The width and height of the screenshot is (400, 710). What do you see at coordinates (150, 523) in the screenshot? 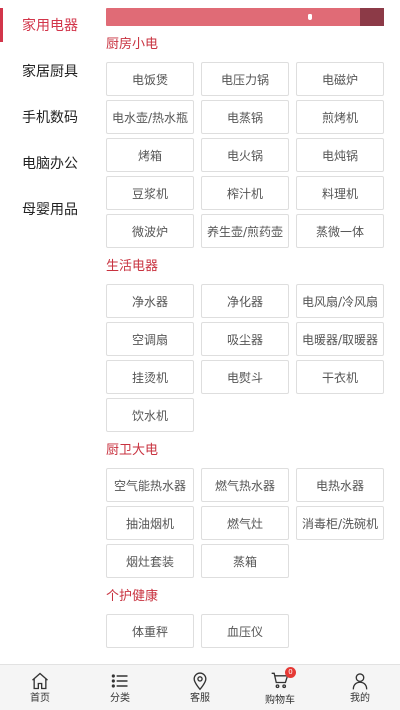
I see `subcategory-item: 抽油烟机` at bounding box center [150, 523].